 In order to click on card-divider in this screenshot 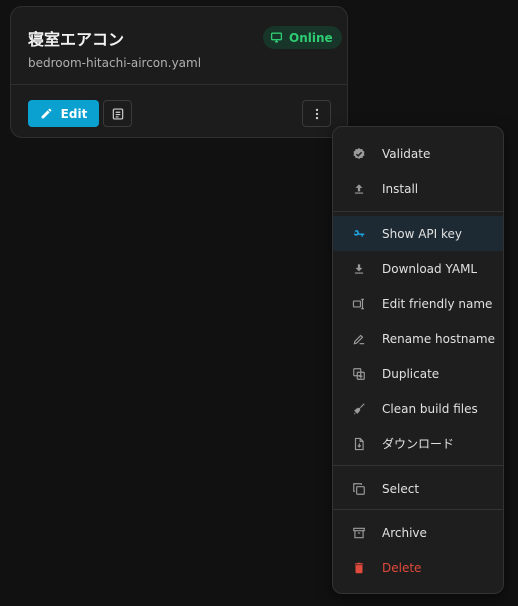, I will do `click(179, 84)`.